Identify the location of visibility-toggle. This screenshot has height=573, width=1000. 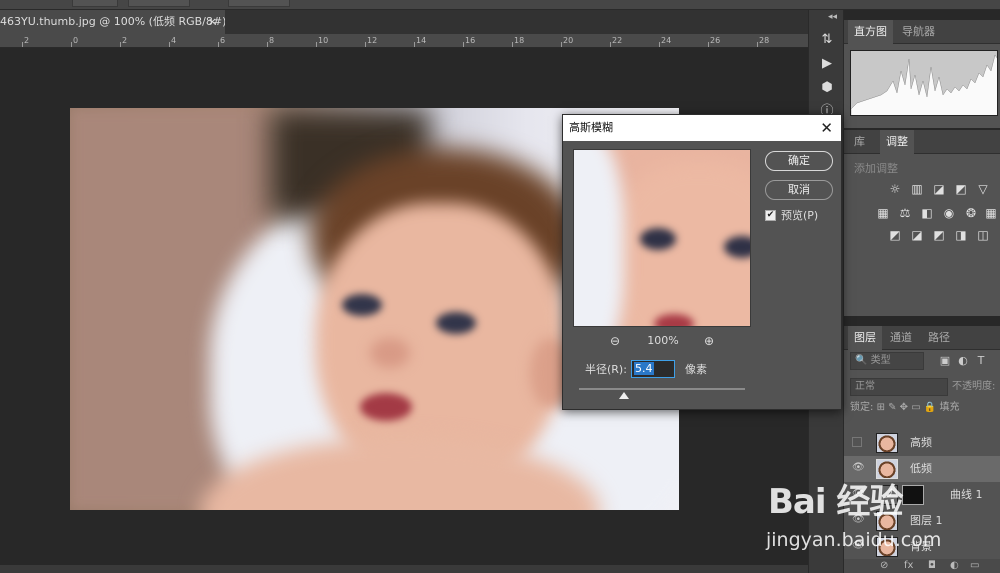
(857, 442).